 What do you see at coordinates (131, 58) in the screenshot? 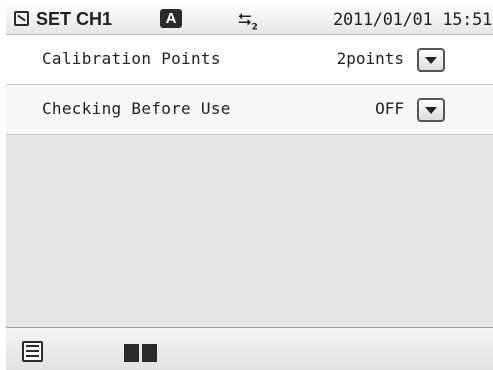
I see `setting-label: Calibration Points` at bounding box center [131, 58].